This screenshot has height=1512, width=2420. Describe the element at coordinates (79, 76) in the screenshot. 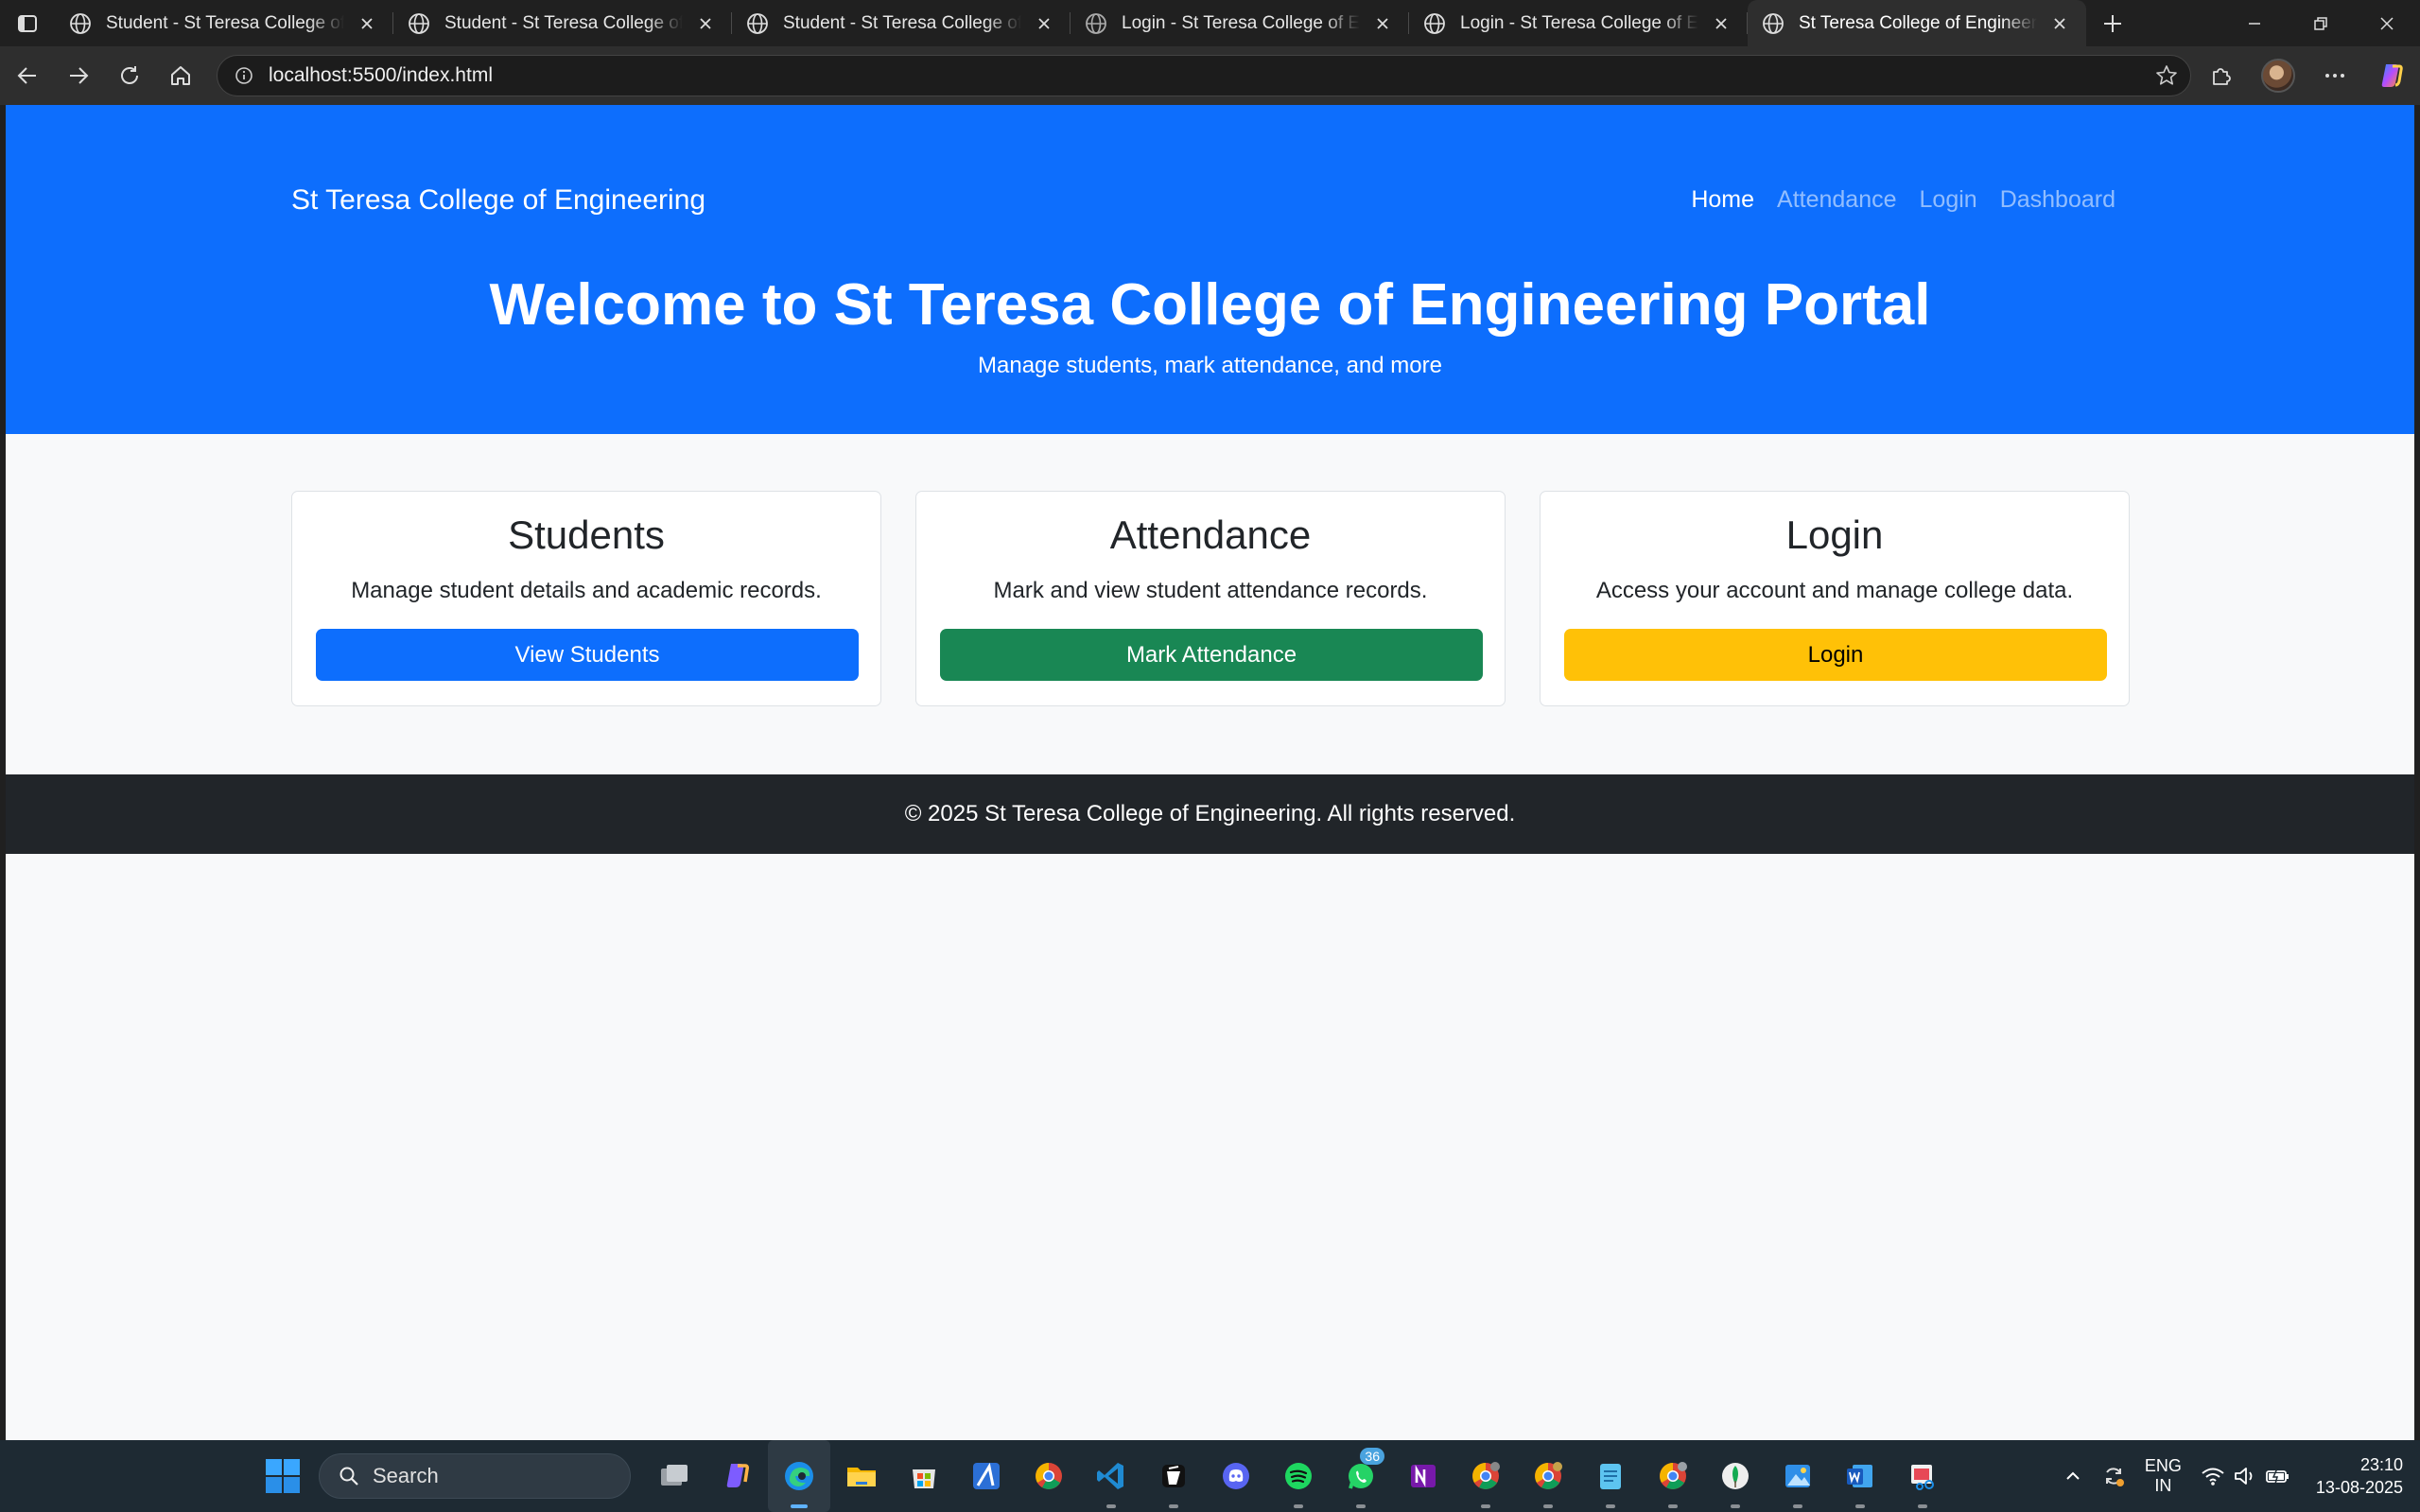

I see `forward-button` at that location.